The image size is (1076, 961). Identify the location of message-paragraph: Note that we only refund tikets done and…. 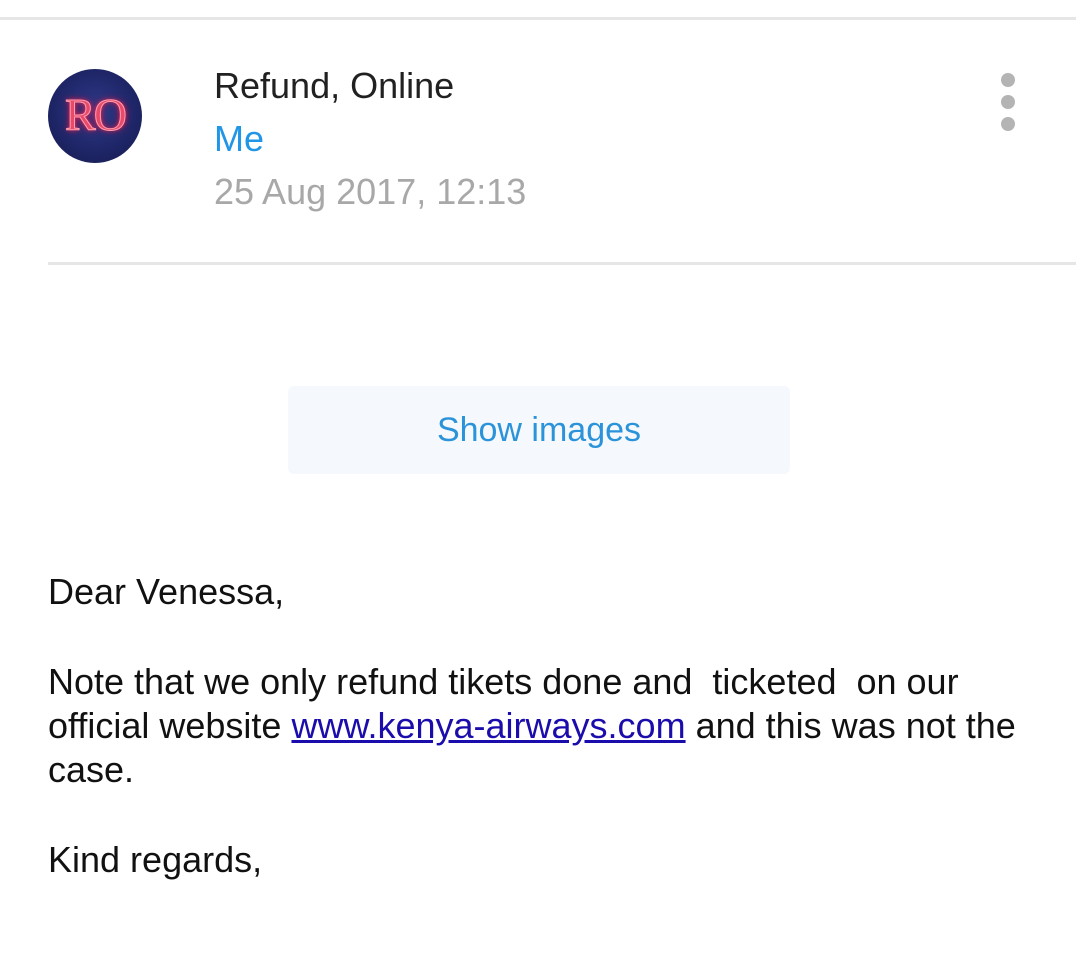
(548, 726).